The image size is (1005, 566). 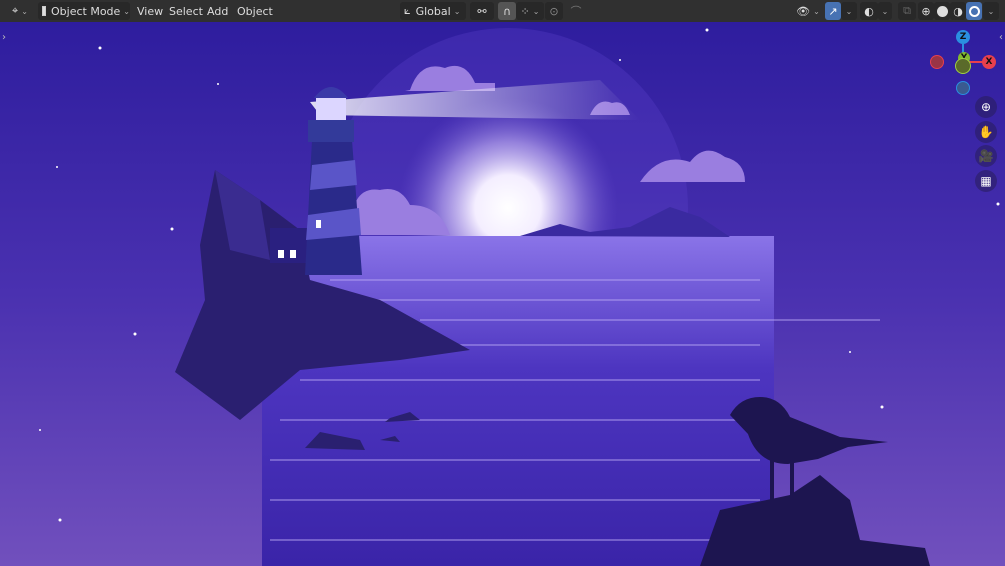 I want to click on hand-icon: ✋, so click(x=986, y=132).